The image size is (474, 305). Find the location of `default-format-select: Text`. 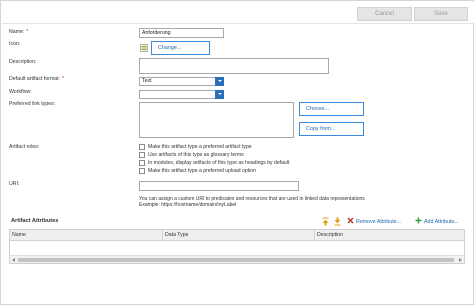

default-format-select: Text is located at coordinates (181, 81).